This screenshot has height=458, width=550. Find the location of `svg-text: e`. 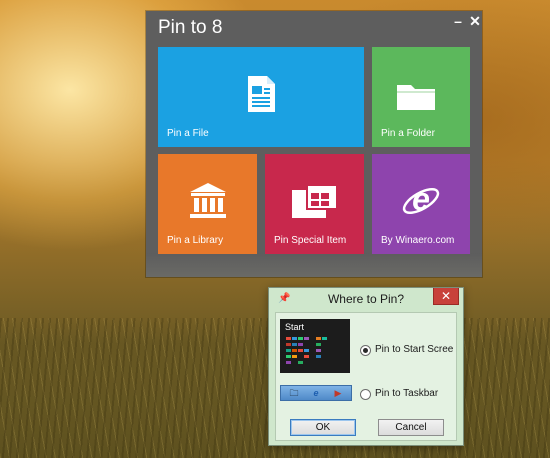

svg-text: e is located at coordinates (421, 199).